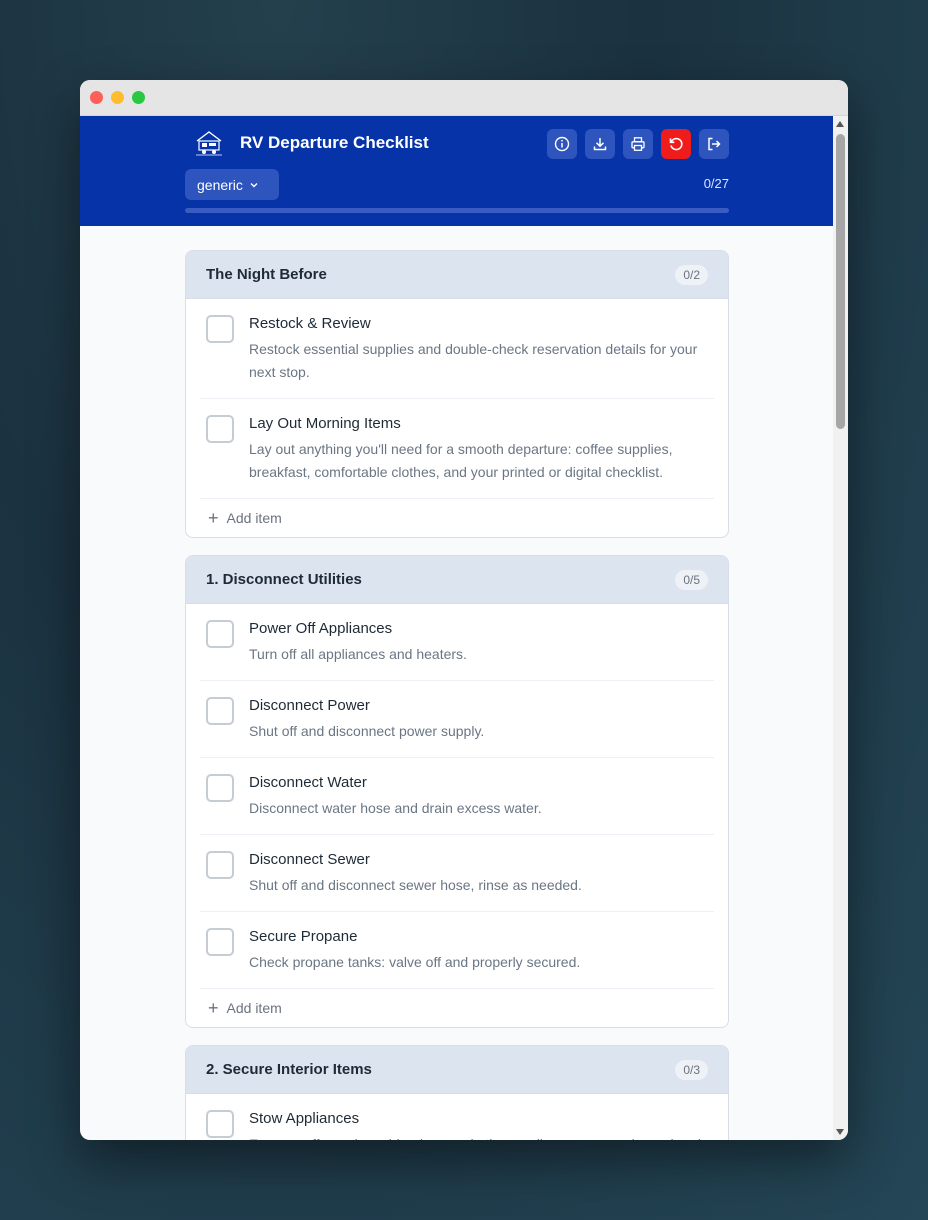 The width and height of the screenshot is (928, 1220). Describe the element at coordinates (840, 628) in the screenshot. I see `vertical-scrollbar` at that location.